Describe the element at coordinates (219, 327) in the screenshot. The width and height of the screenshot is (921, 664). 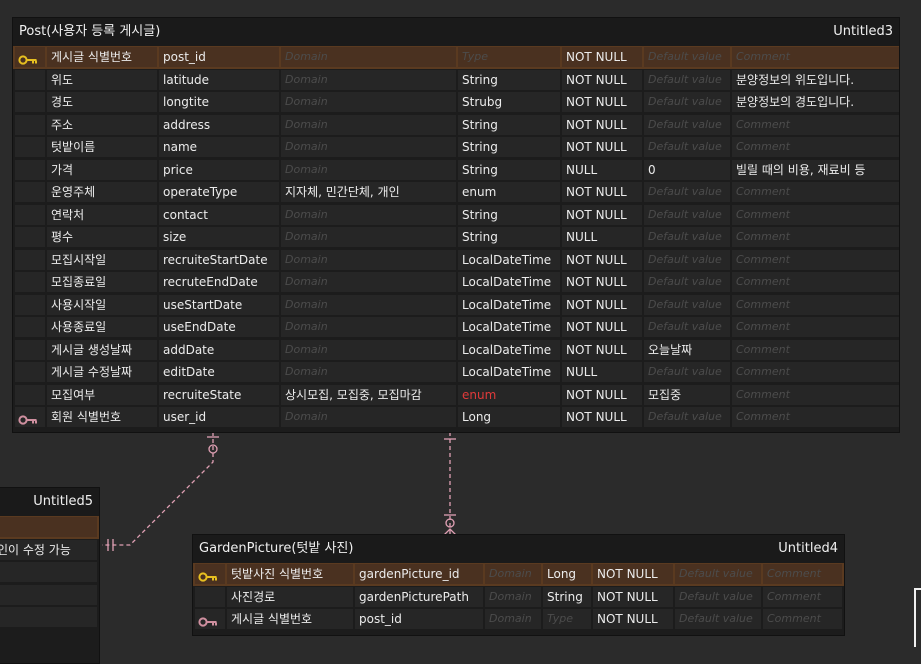
I see `physical-name-cell: useEndDate` at that location.